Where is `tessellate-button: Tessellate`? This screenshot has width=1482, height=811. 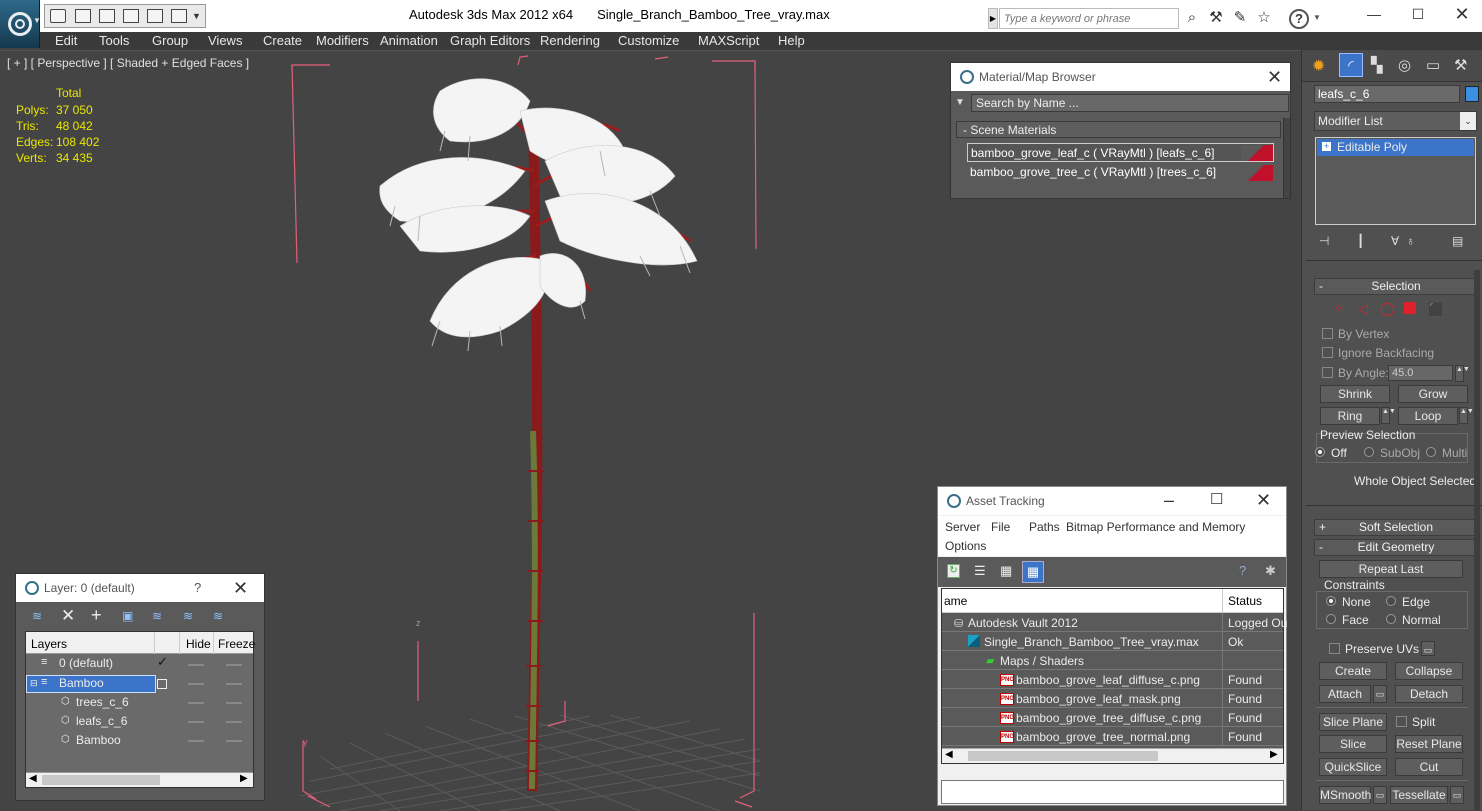
tessellate-button: Tessellate is located at coordinates (1419, 795).